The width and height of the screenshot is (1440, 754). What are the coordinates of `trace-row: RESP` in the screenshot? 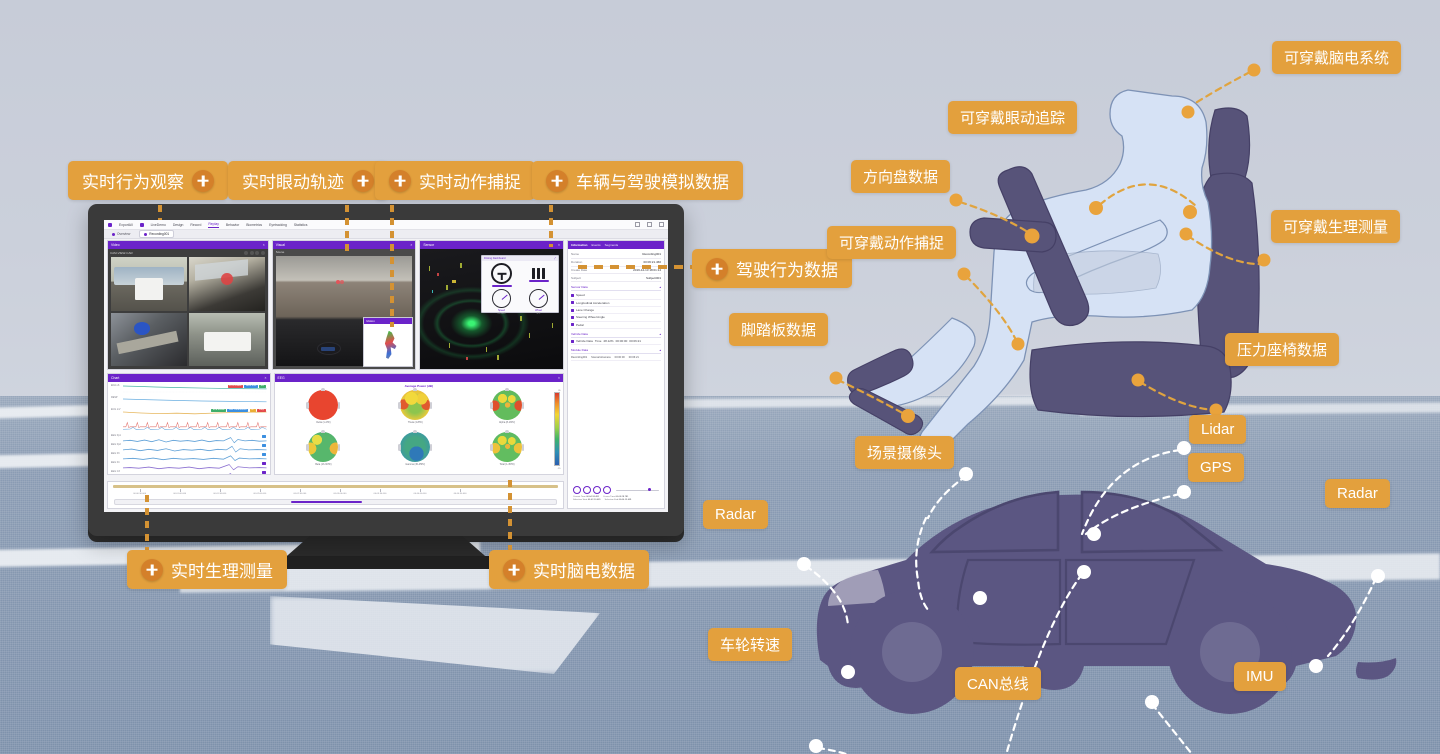 It's located at (189, 401).